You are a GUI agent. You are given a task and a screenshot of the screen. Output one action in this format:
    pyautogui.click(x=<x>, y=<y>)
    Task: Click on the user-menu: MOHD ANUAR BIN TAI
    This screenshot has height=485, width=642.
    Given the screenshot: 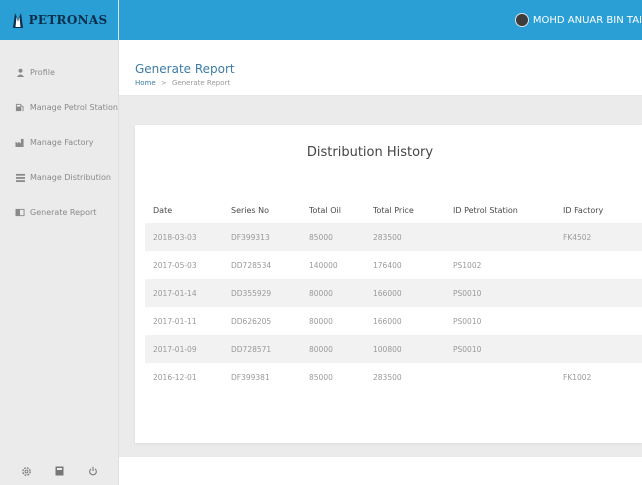 What is the action you would take?
    pyautogui.click(x=578, y=20)
    